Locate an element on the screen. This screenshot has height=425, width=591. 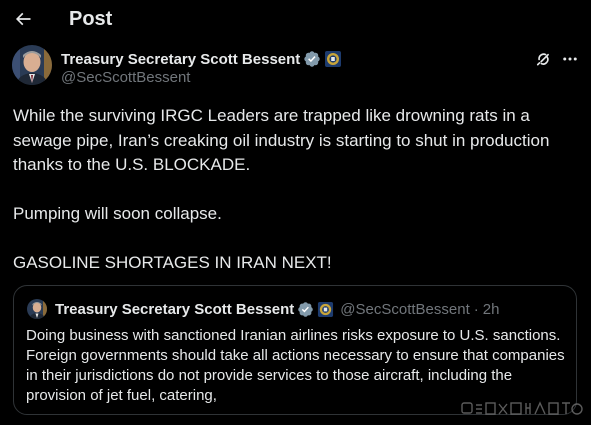
quoted-timestamp: 2h is located at coordinates (491, 309).